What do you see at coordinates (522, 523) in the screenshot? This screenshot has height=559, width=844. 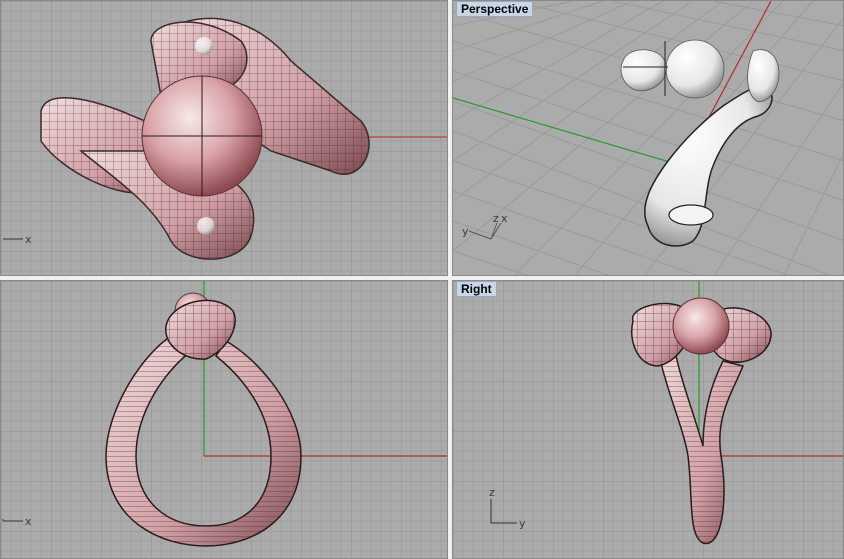 I see `axis-label-y: y` at bounding box center [522, 523].